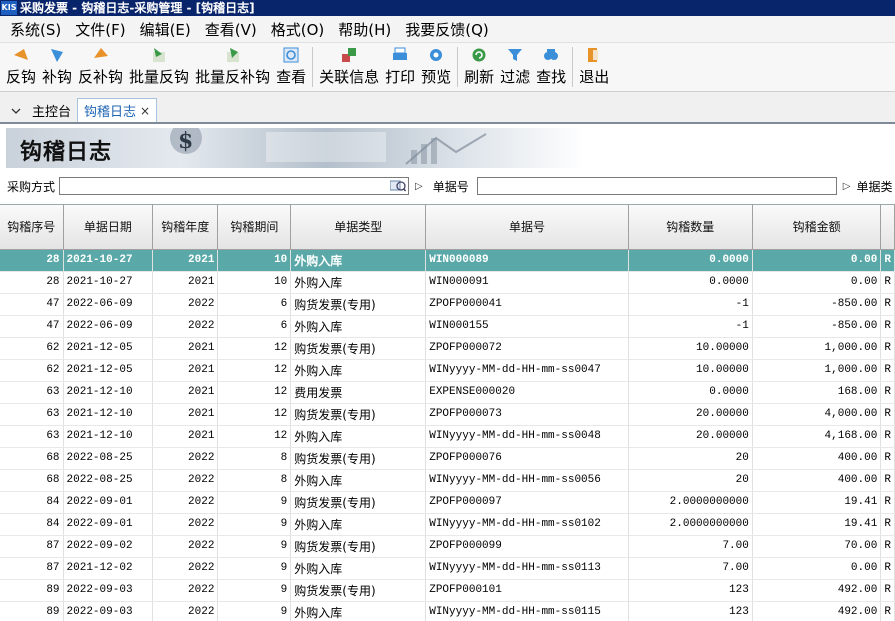 The width and height of the screenshot is (895, 621). I want to click on toolbar-button-link-info: 关联信息, so click(349, 65).